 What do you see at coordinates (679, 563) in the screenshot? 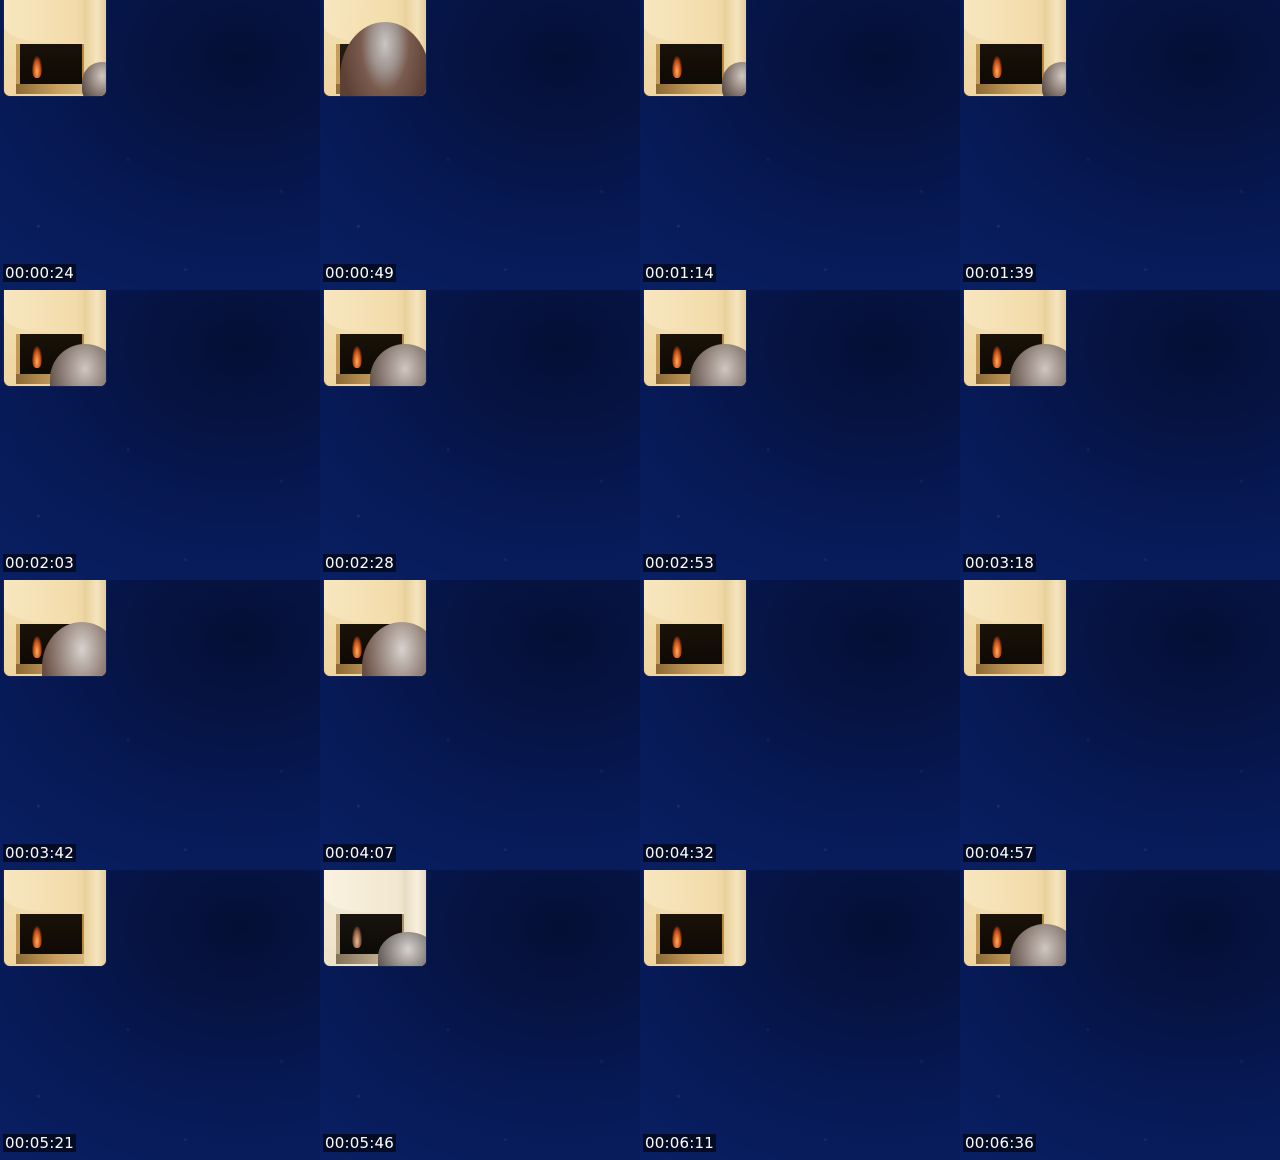
I see `frame-timestamp: 00:02:53` at bounding box center [679, 563].